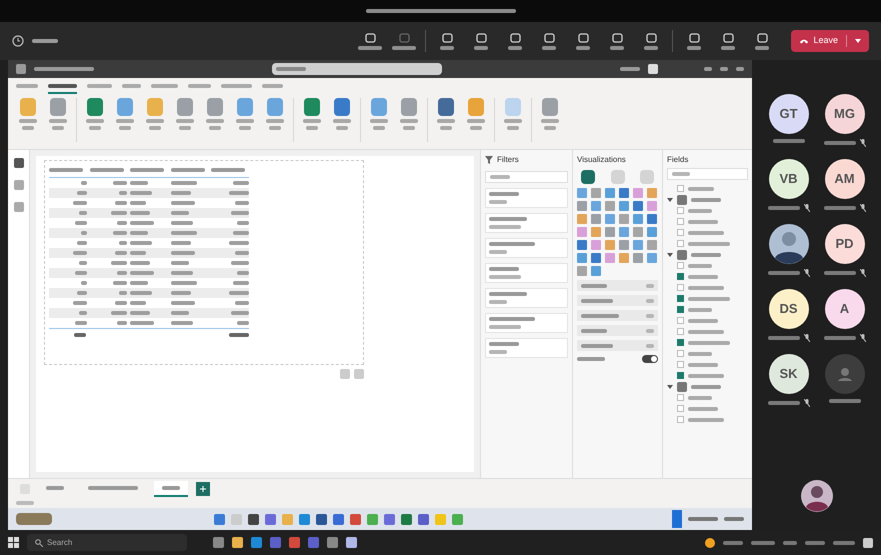  Describe the element at coordinates (171, 488) in the screenshot. I see `page-tab` at that location.